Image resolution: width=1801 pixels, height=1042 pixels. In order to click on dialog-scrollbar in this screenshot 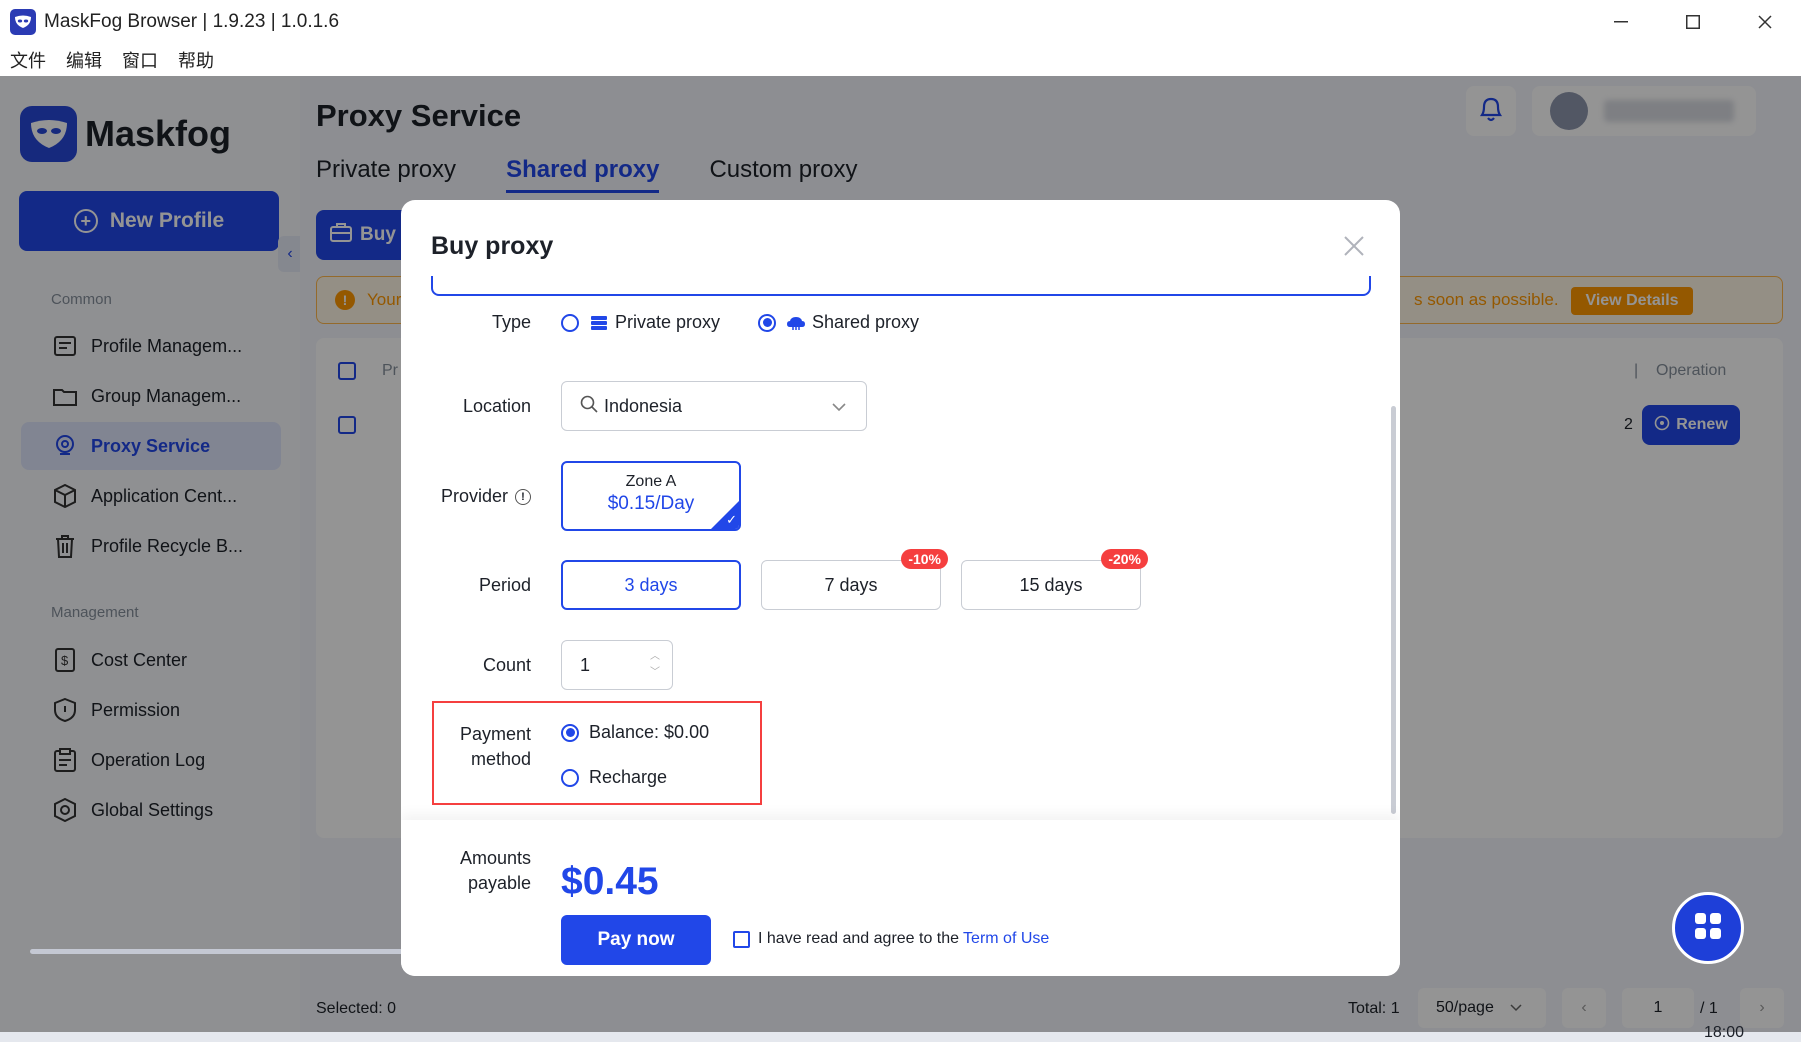, I will do `click(1393, 610)`.